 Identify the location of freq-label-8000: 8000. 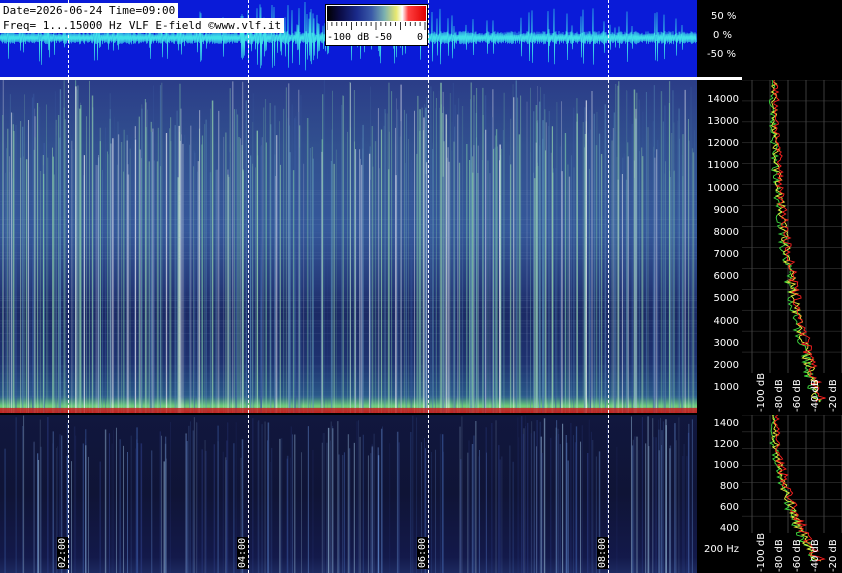
(726, 232).